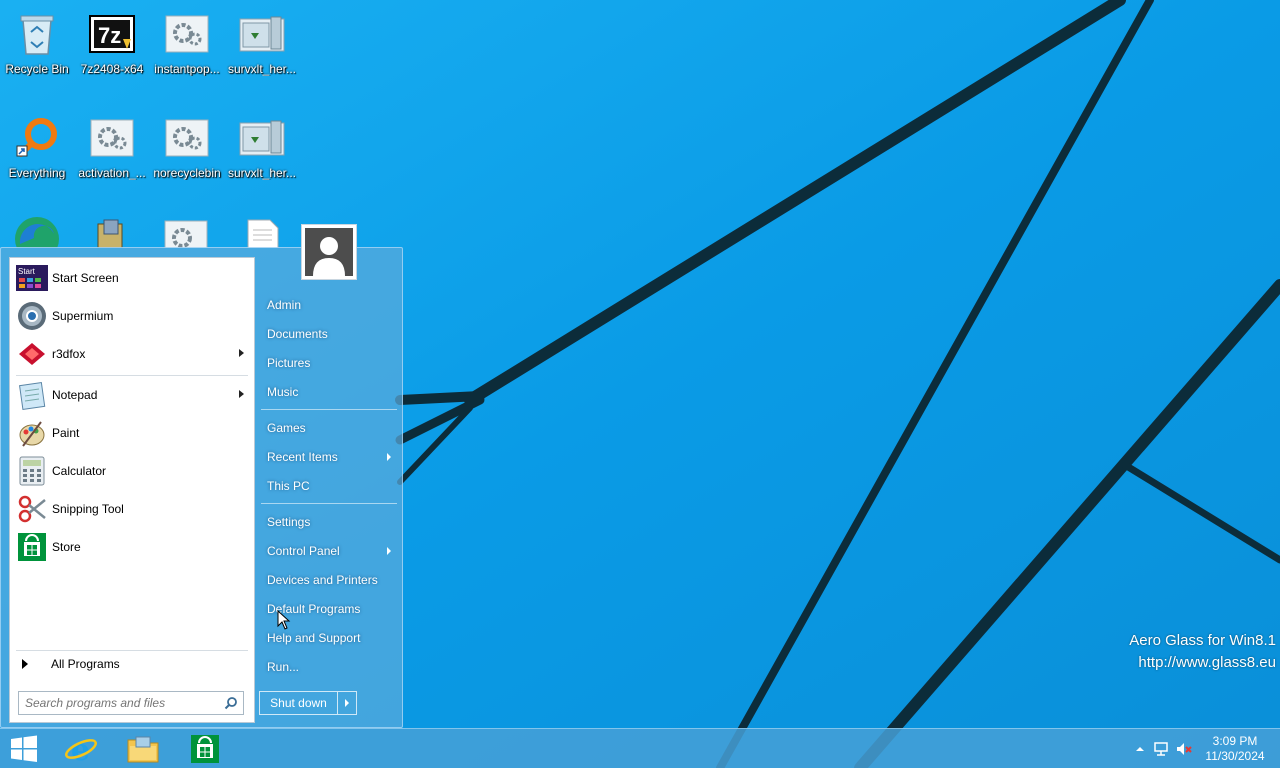 This screenshot has height=768, width=1280. Describe the element at coordinates (132, 509) in the screenshot. I see `program-snipping-tool: Snipping Tool` at that location.